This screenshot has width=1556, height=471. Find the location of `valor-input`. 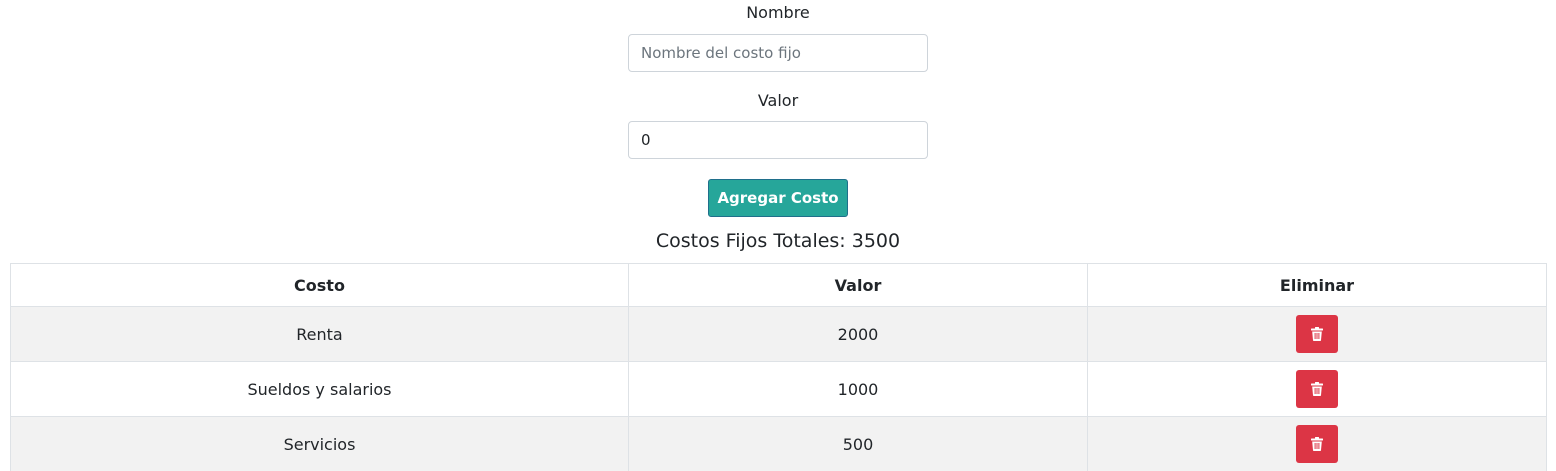

valor-input is located at coordinates (778, 140).